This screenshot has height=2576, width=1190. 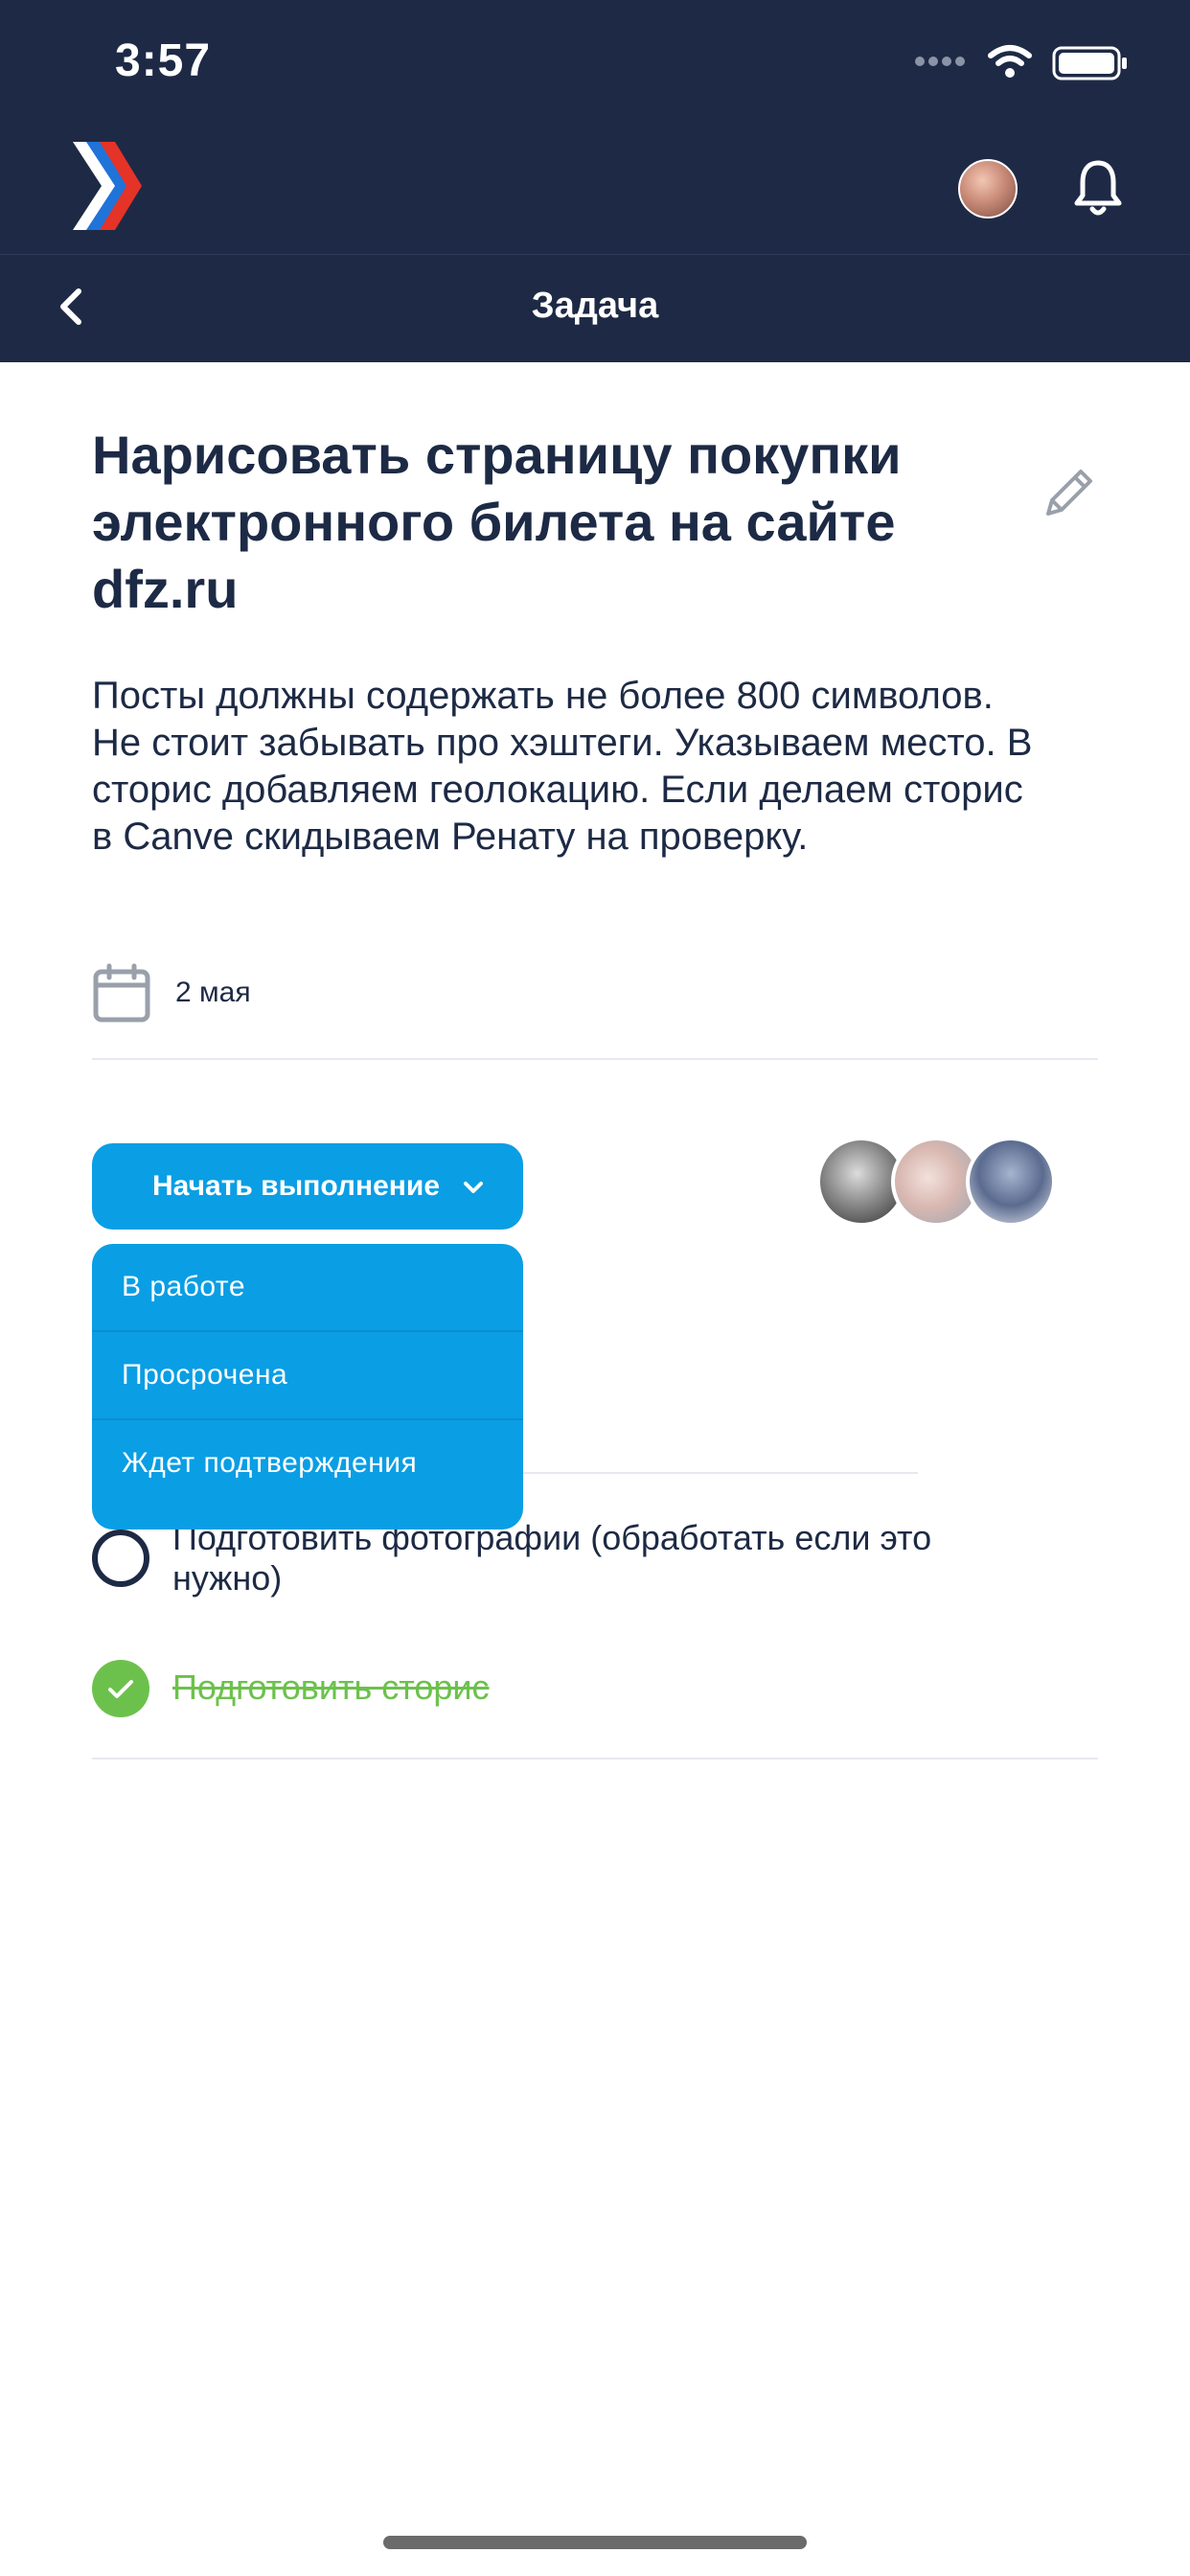 I want to click on checked-circle-icon, so click(x=121, y=1688).